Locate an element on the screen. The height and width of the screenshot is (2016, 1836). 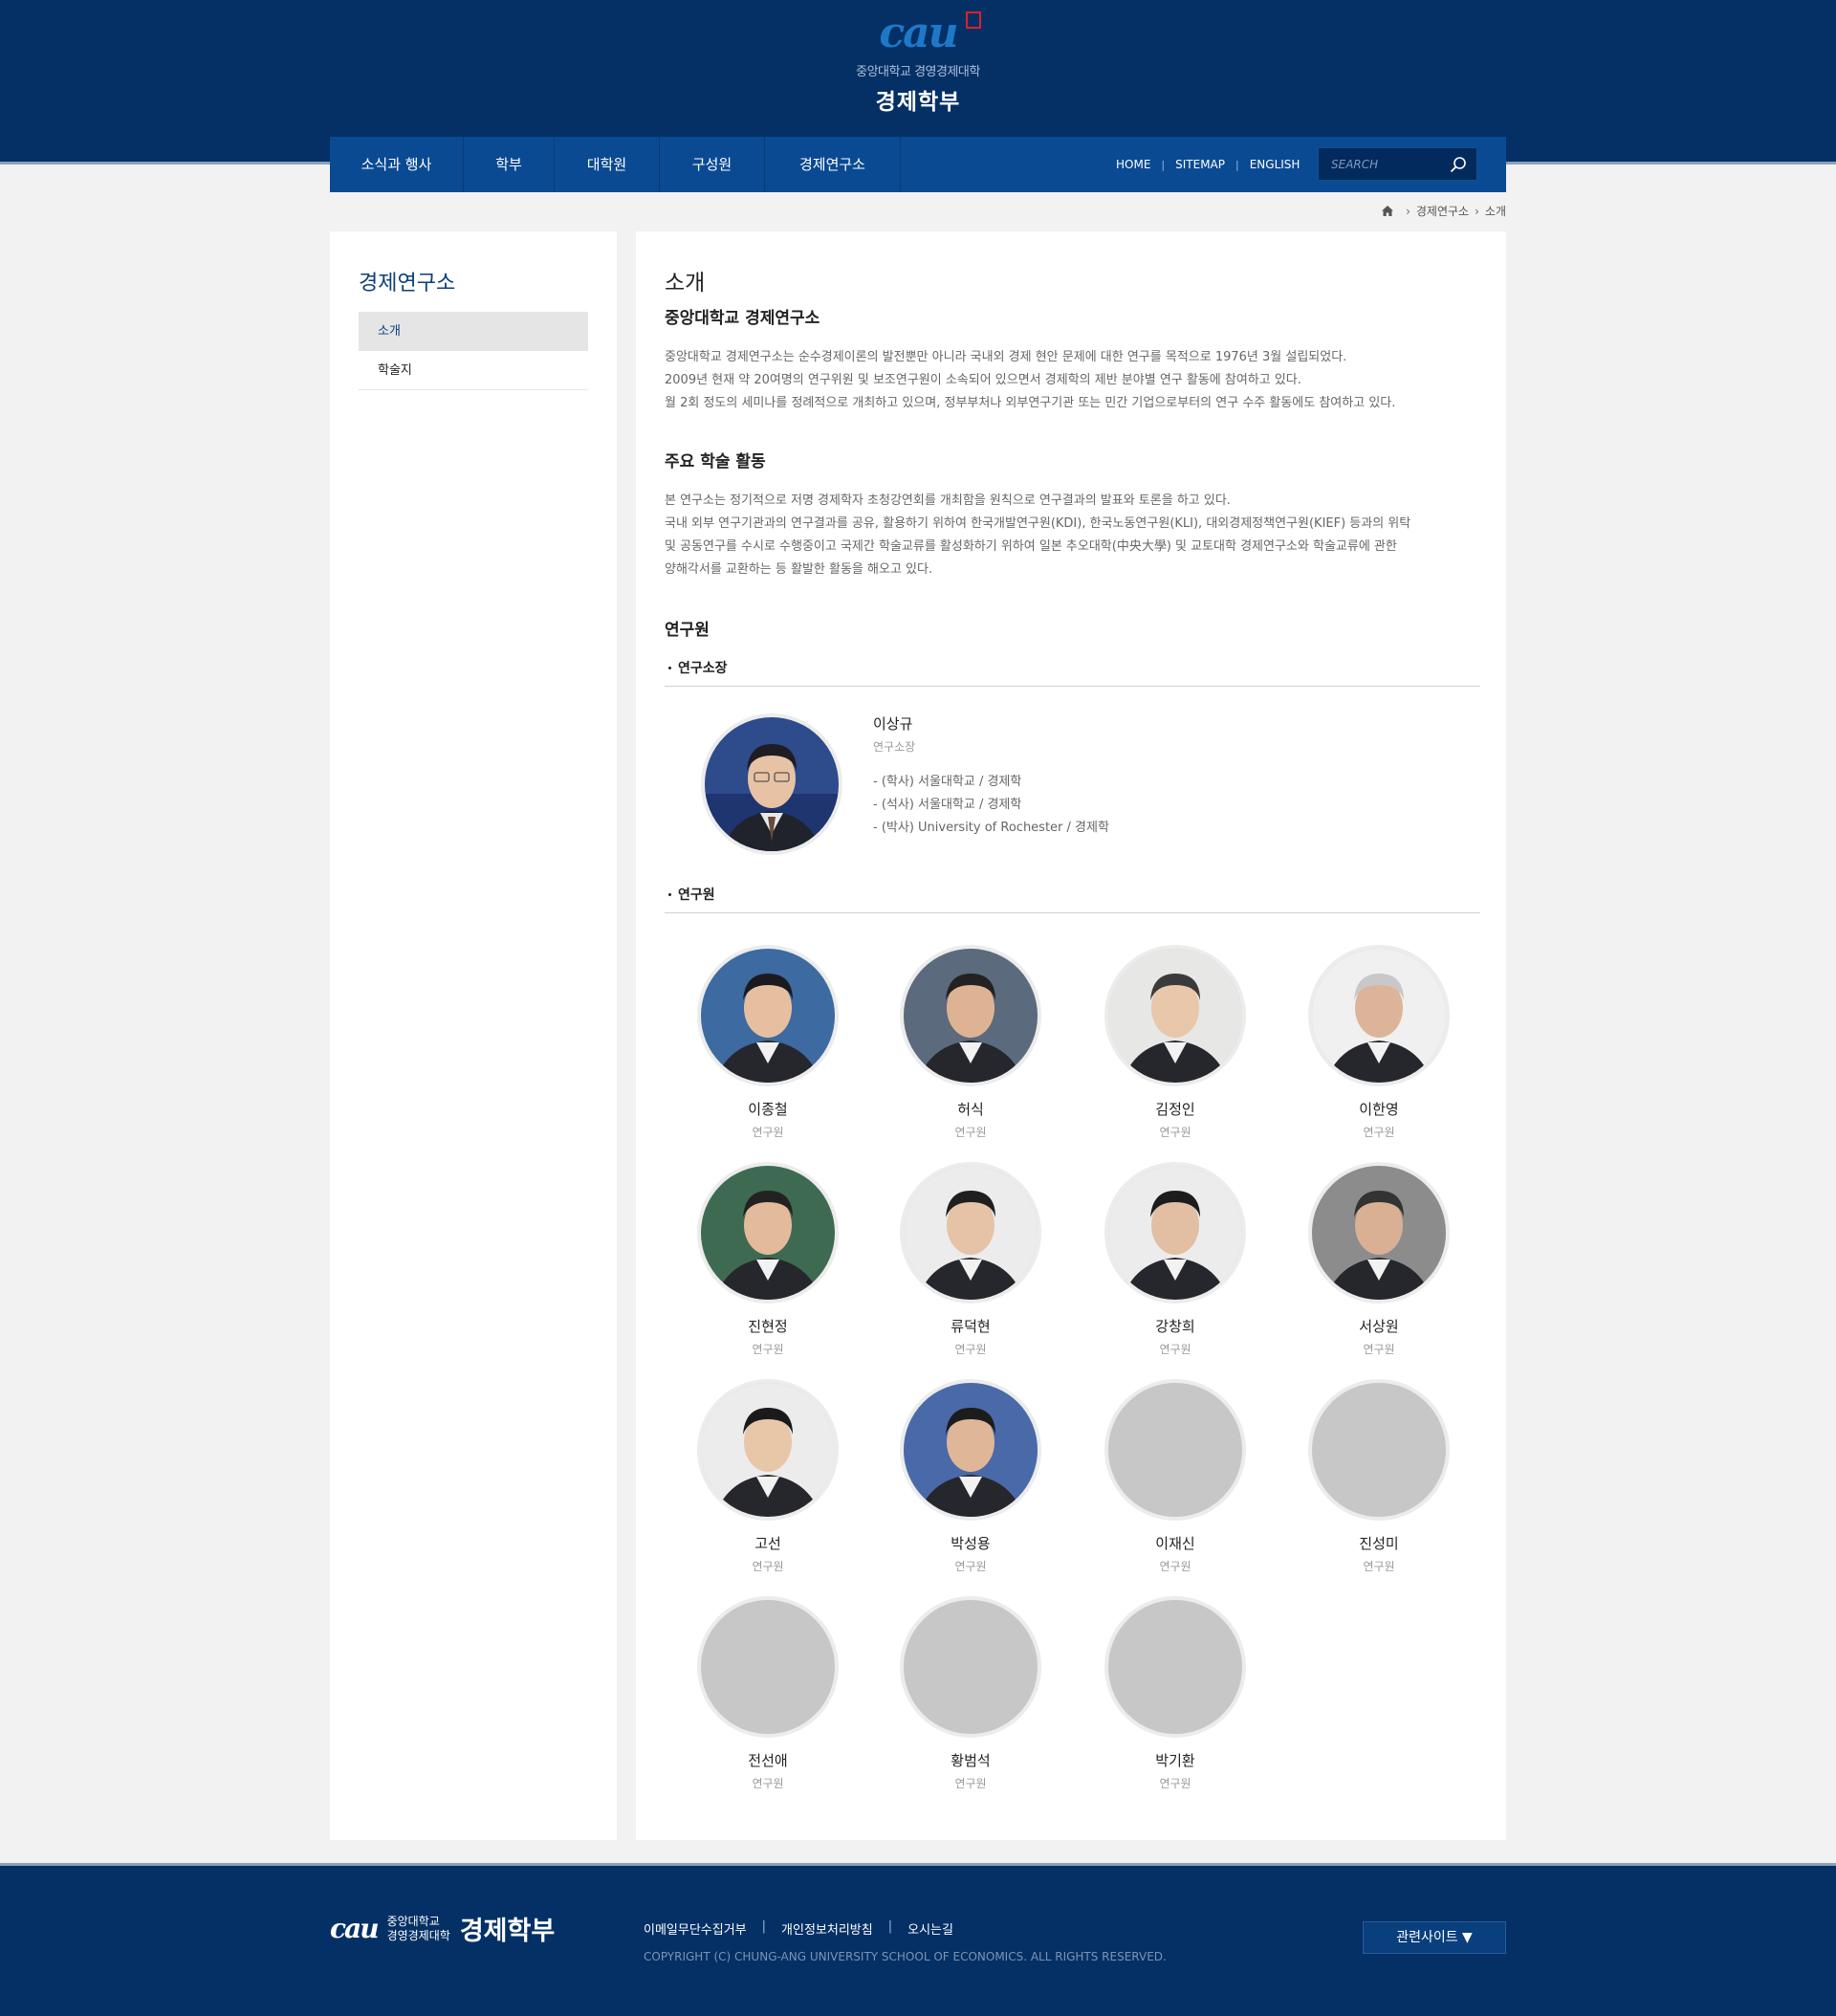
nav-item-graduate: 대학원 is located at coordinates (608, 164).